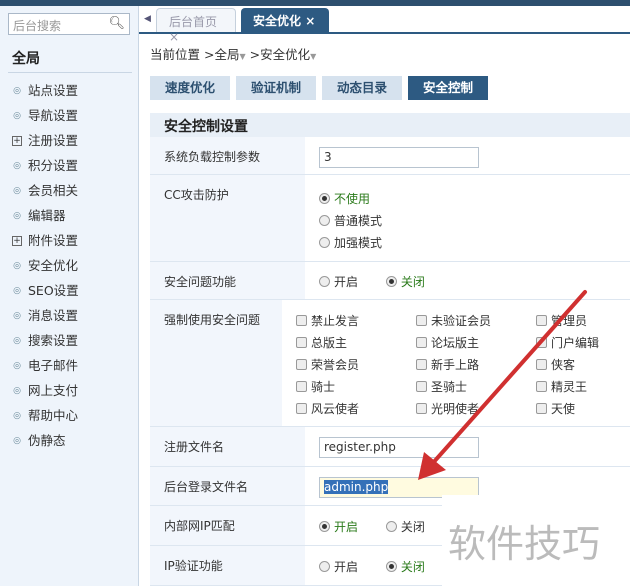 This screenshot has height=586, width=630. What do you see at coordinates (53, 265) in the screenshot?
I see `sidebar-item-label: 安全优化` at bounding box center [53, 265].